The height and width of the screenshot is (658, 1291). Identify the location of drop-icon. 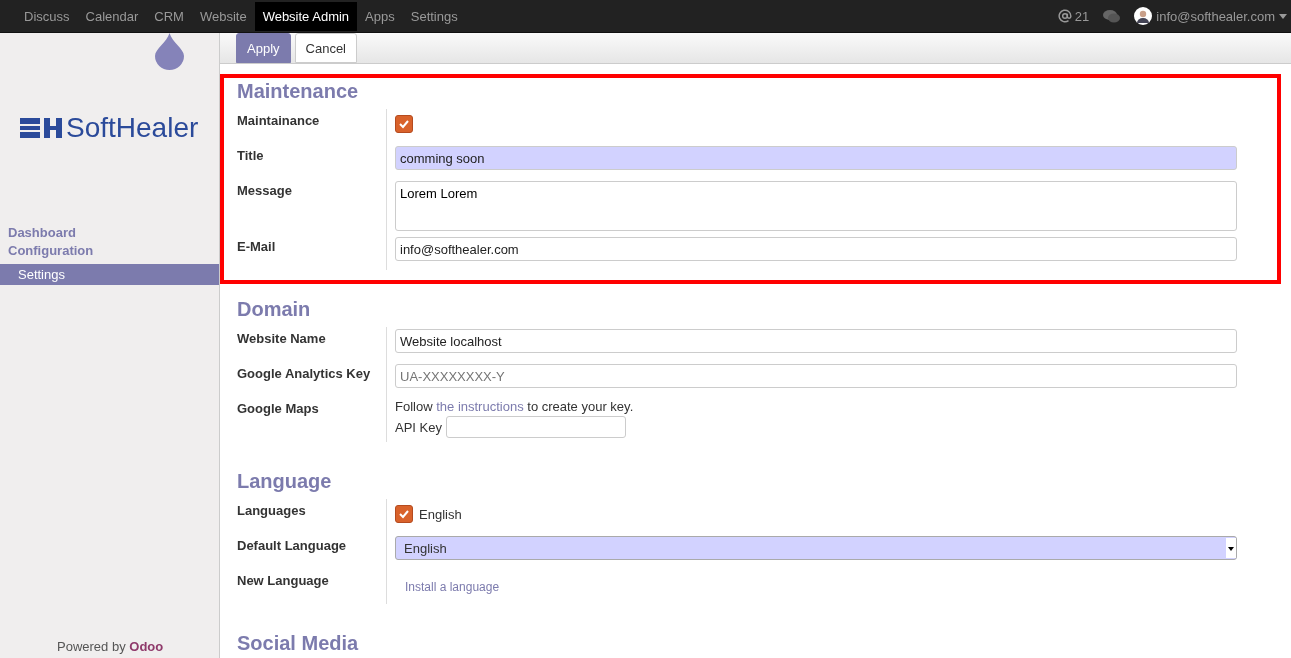
(169, 51).